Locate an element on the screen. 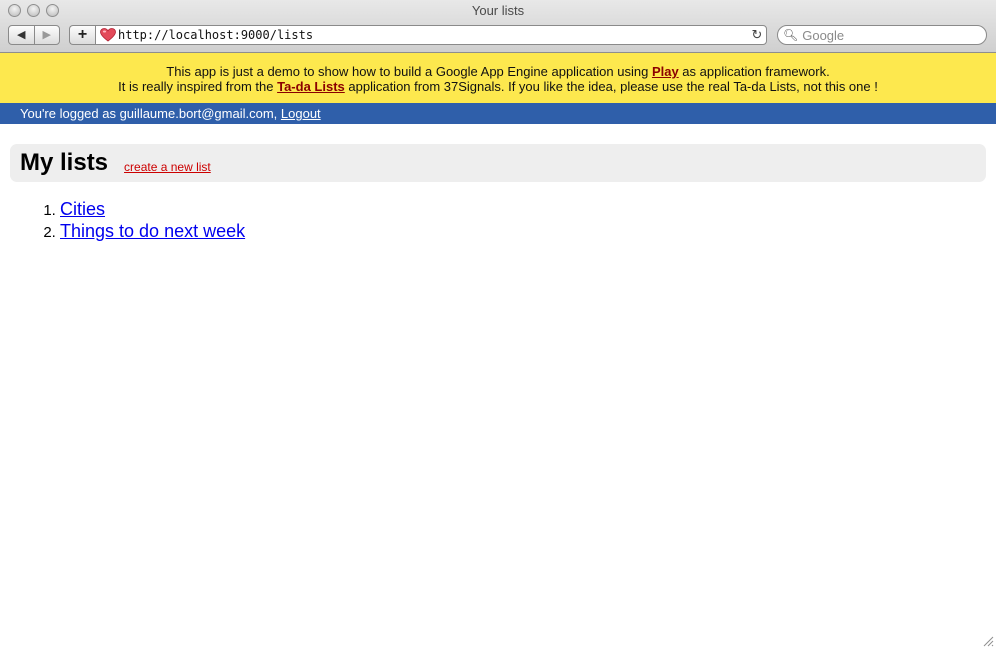 The width and height of the screenshot is (996, 649). list-item: Cities is located at coordinates (152, 209).